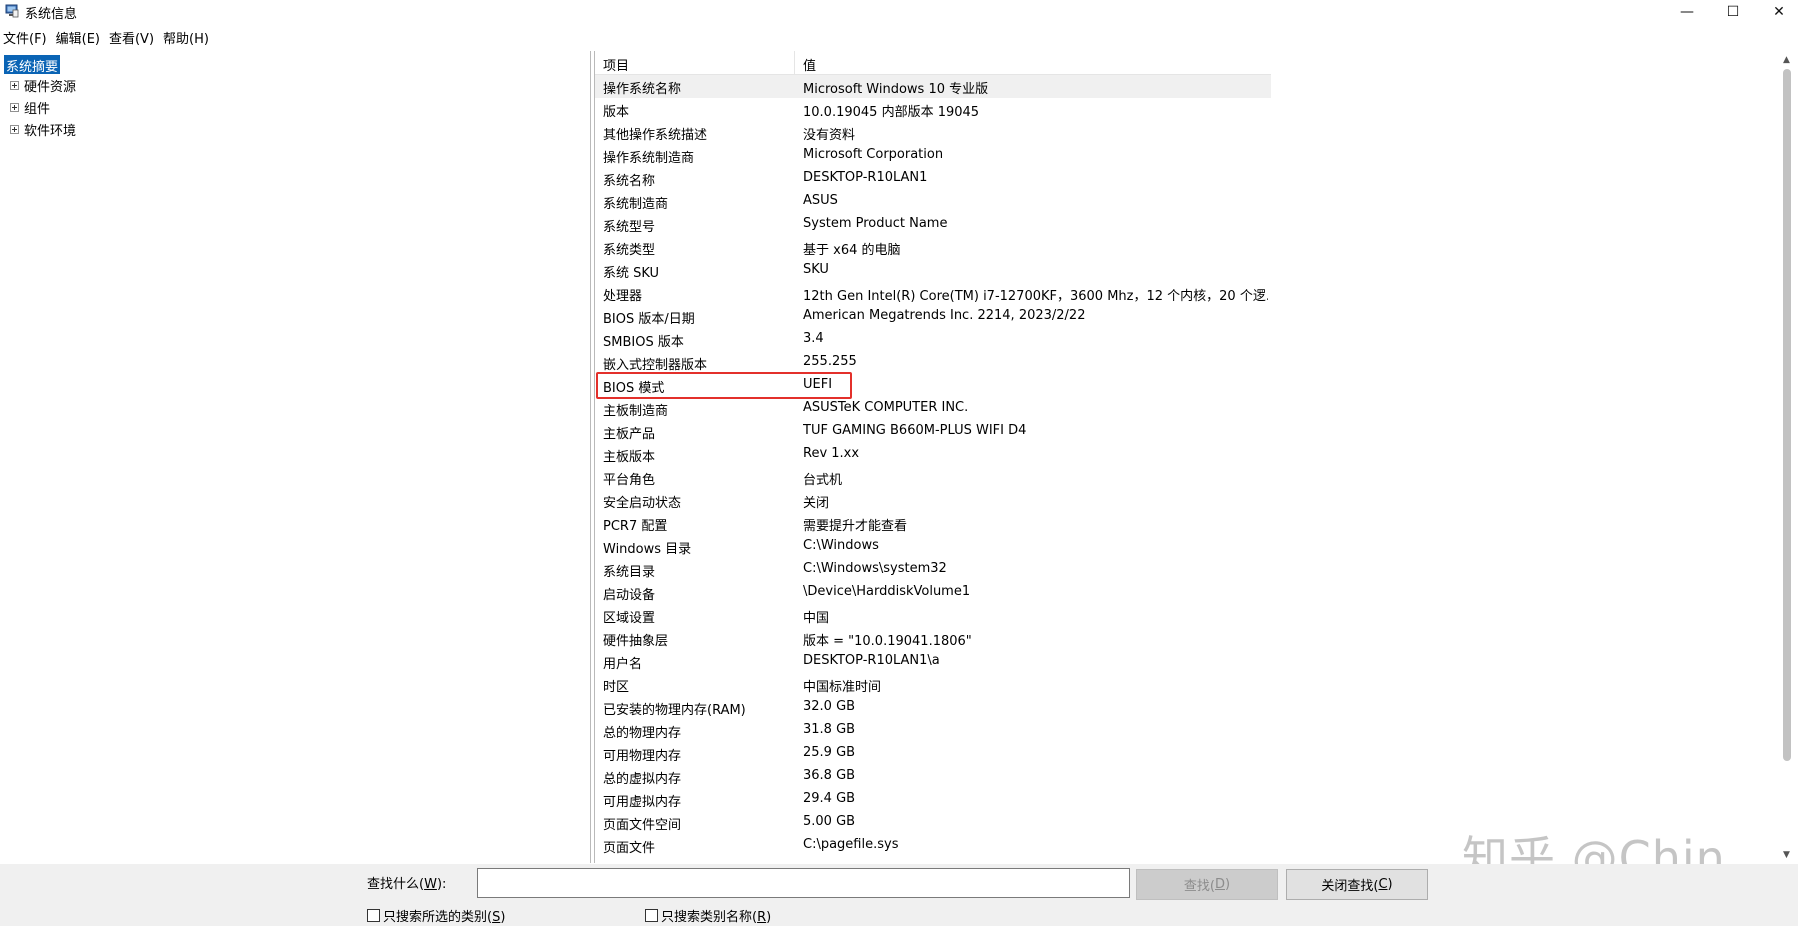  What do you see at coordinates (933, 247) in the screenshot?
I see `table-row: 系统类型 基于 x64 的电脑` at bounding box center [933, 247].